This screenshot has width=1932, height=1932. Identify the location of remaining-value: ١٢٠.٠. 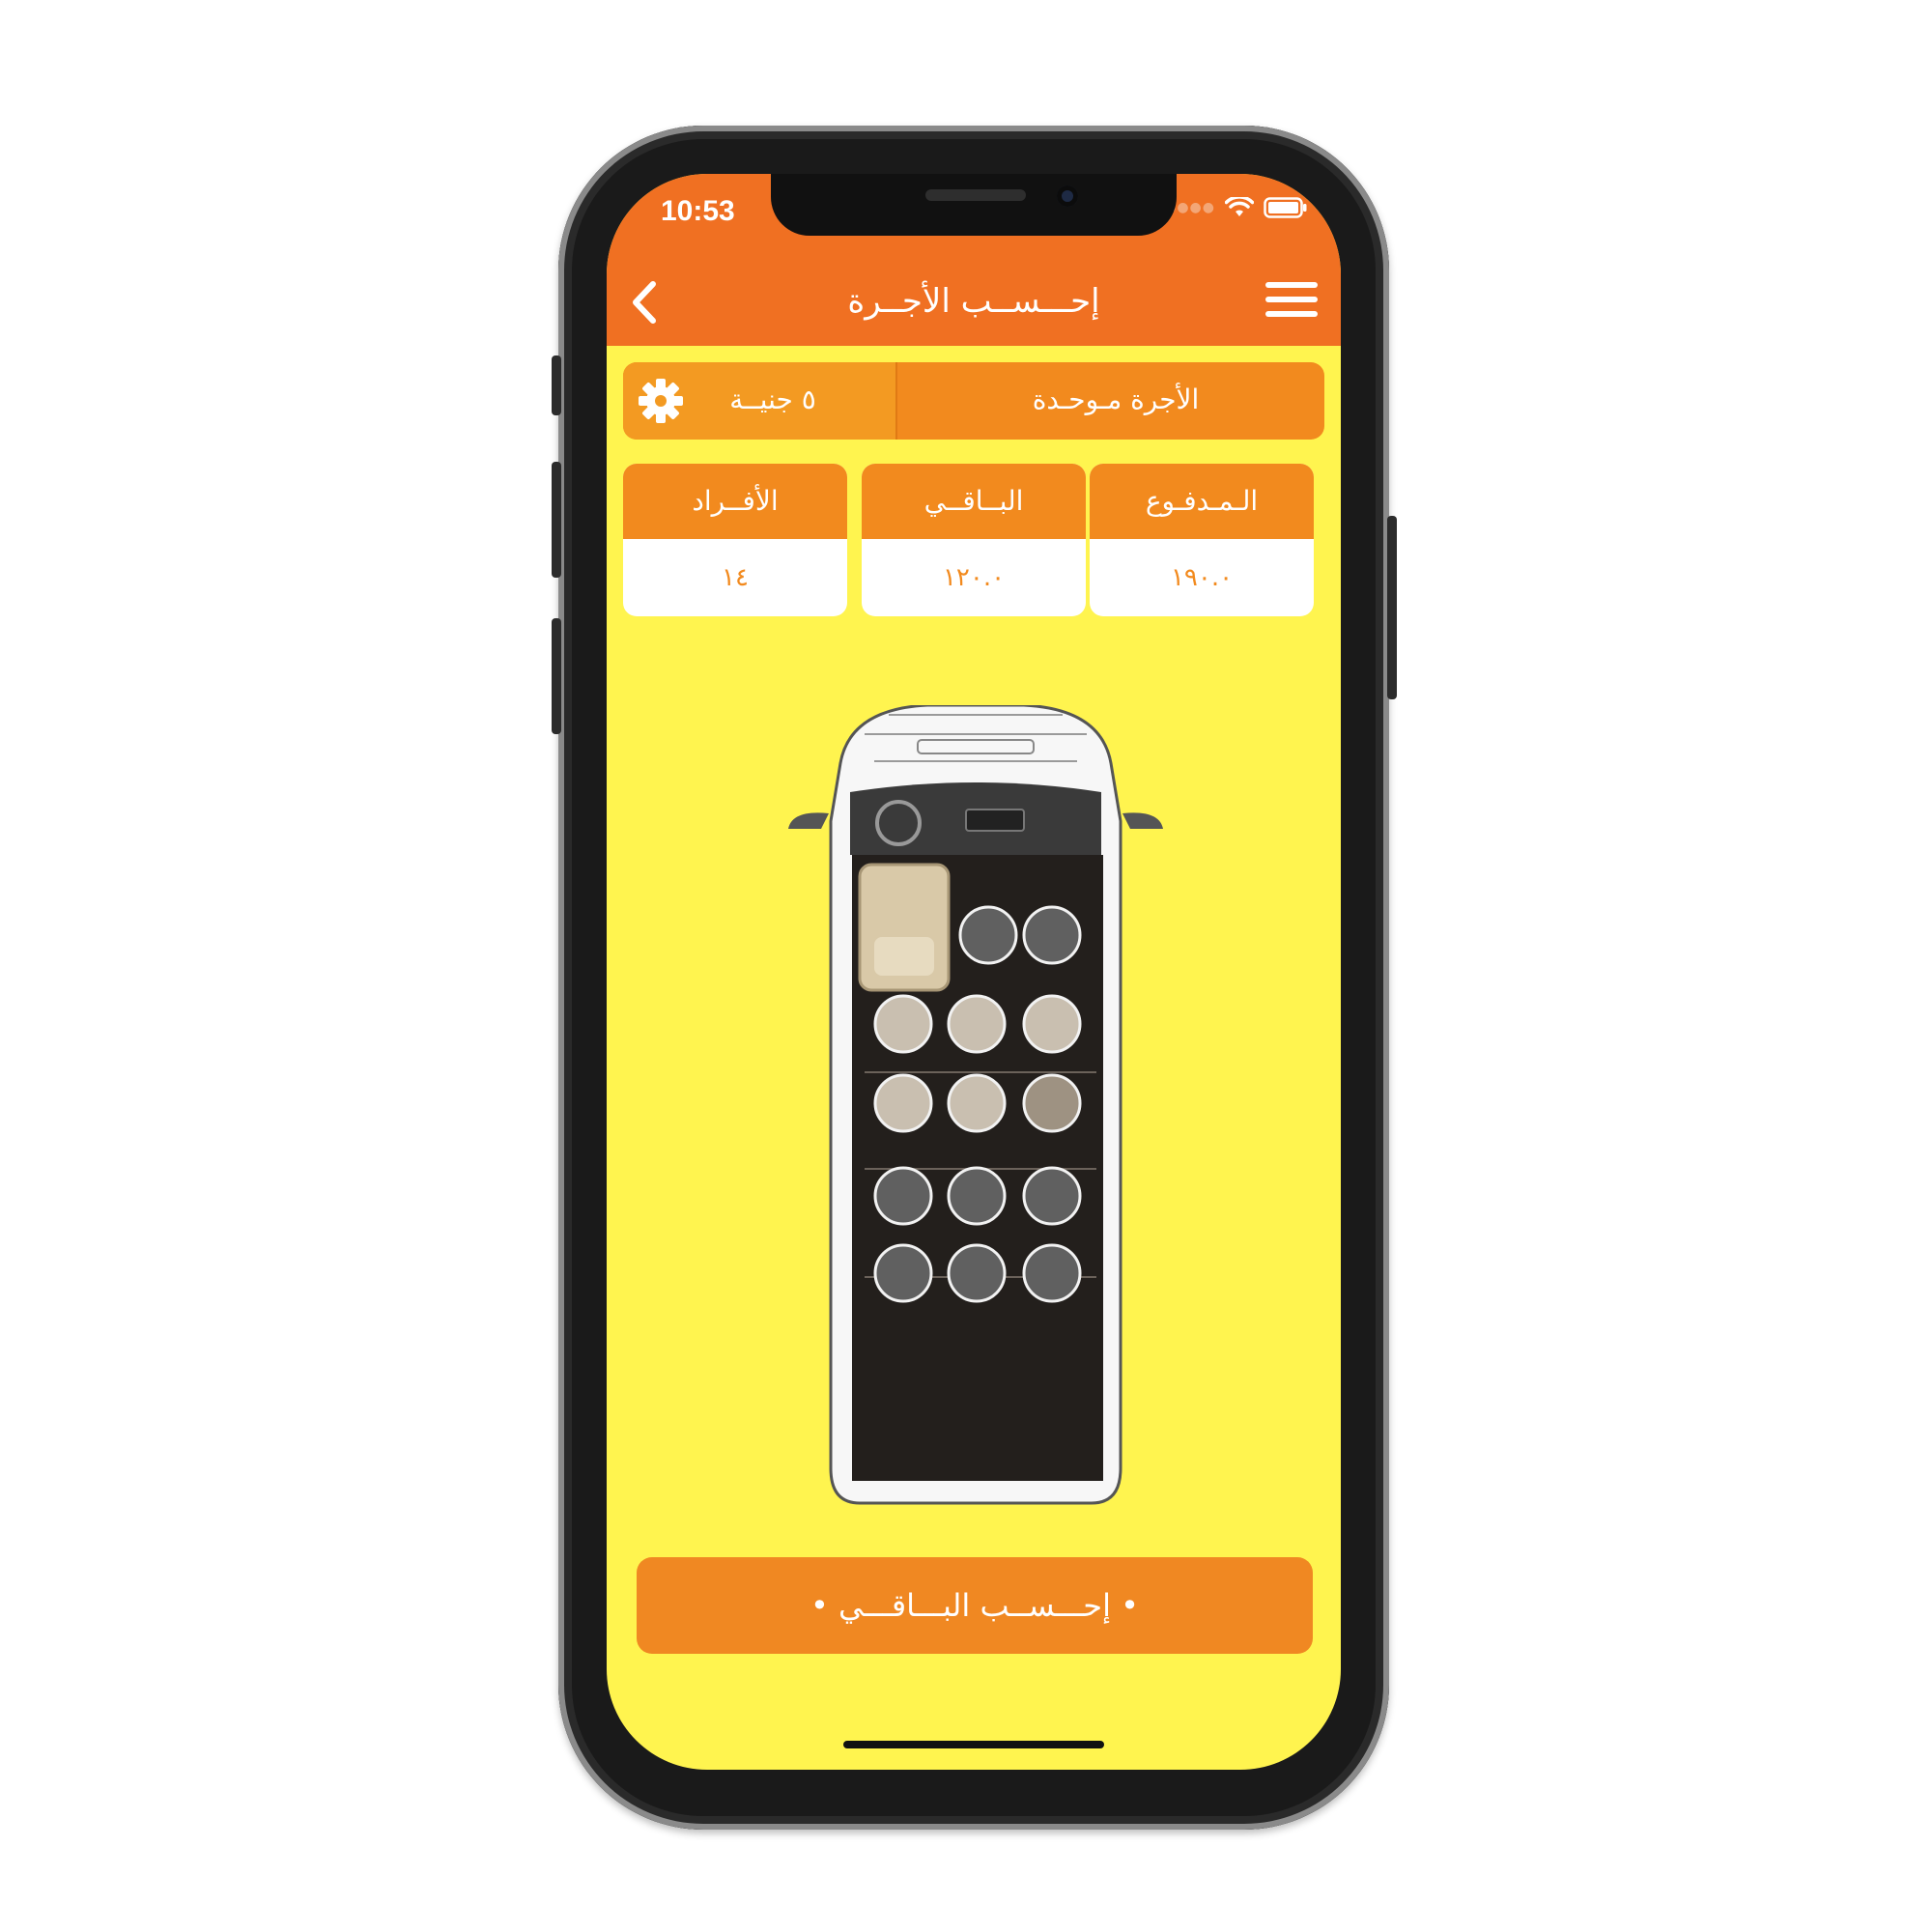
(974, 577).